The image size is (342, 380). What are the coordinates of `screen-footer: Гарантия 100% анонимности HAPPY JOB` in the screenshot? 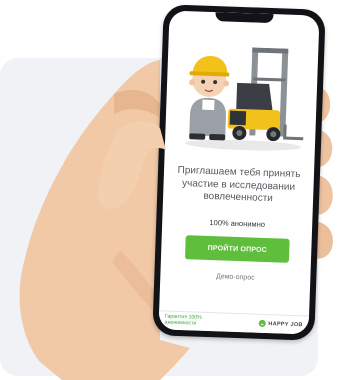 It's located at (234, 322).